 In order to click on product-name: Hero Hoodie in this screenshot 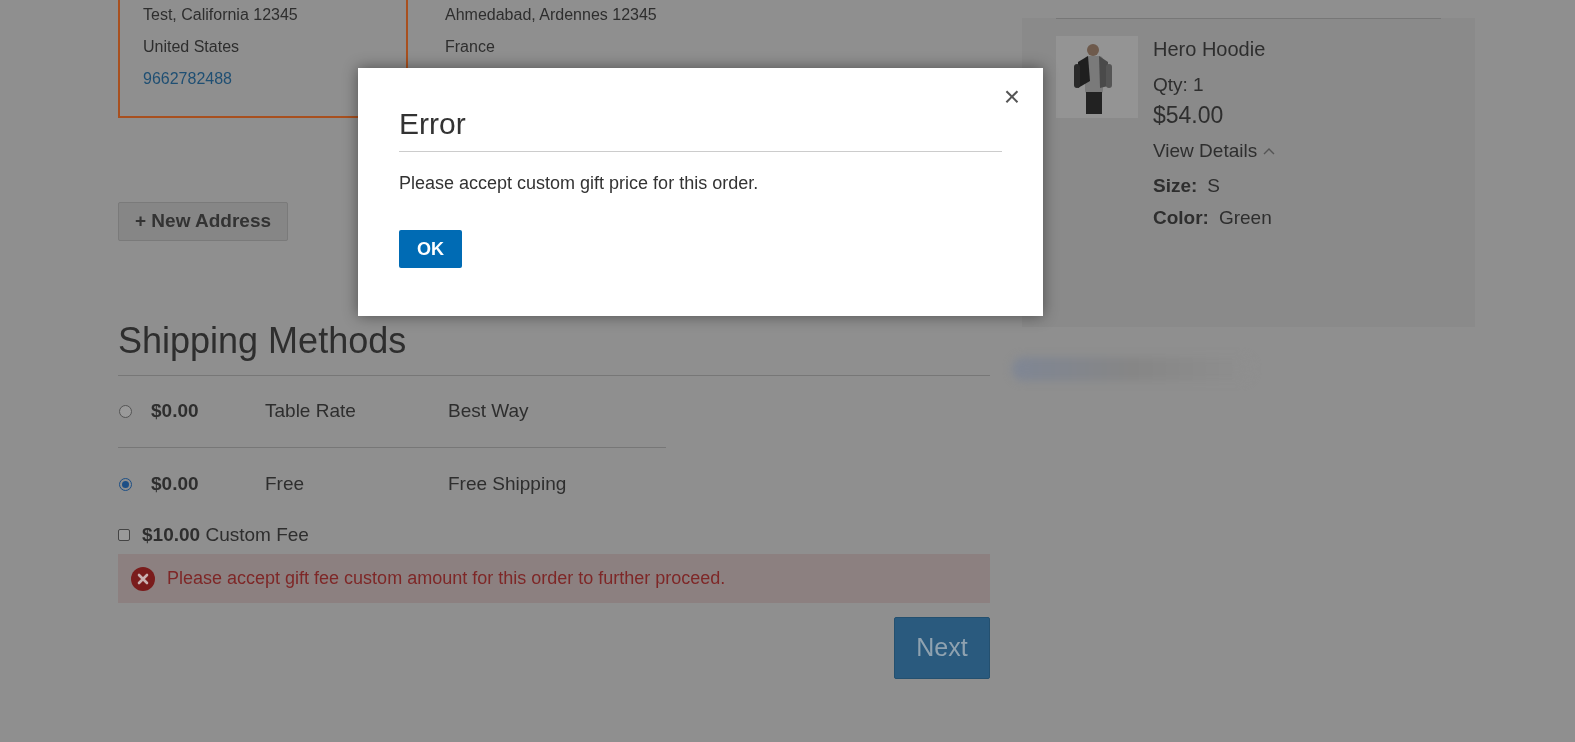, I will do `click(1210, 49)`.